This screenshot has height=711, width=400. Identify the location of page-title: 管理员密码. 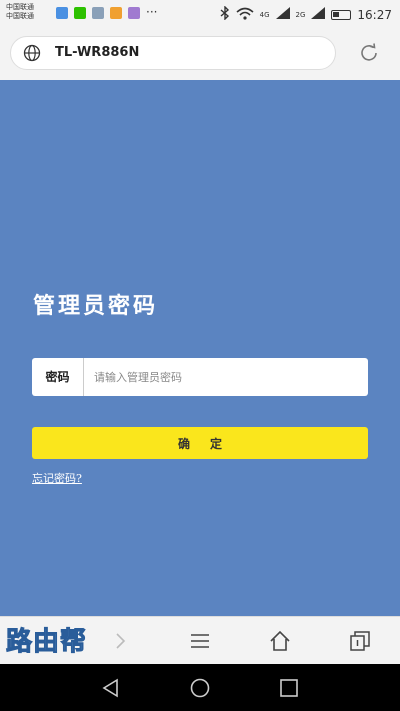
(96, 306).